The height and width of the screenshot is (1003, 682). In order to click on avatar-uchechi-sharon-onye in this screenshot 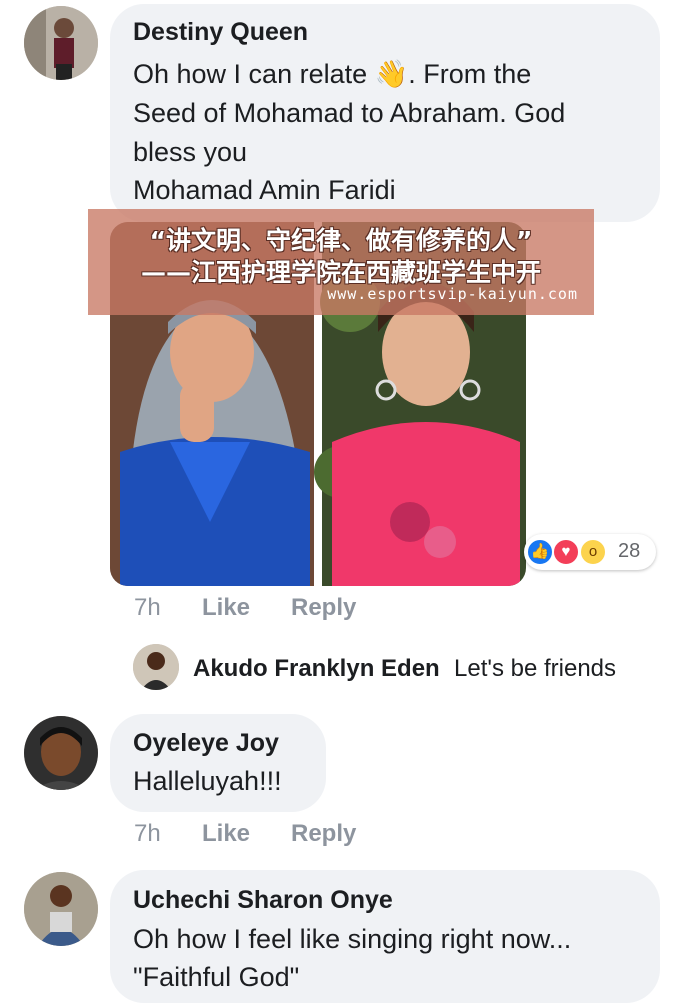, I will do `click(61, 909)`.